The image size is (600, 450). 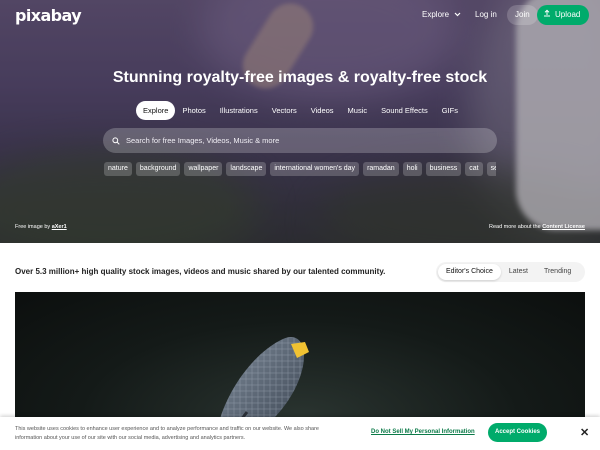 What do you see at coordinates (436, 14) in the screenshot?
I see `explore-label: Explore` at bounding box center [436, 14].